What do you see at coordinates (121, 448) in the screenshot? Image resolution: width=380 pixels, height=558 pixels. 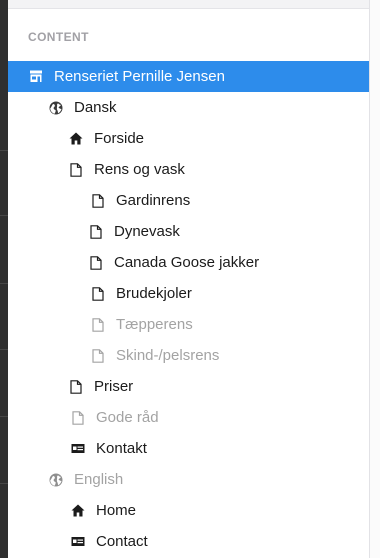 I see `tree-node-label: Kontakt` at bounding box center [121, 448].